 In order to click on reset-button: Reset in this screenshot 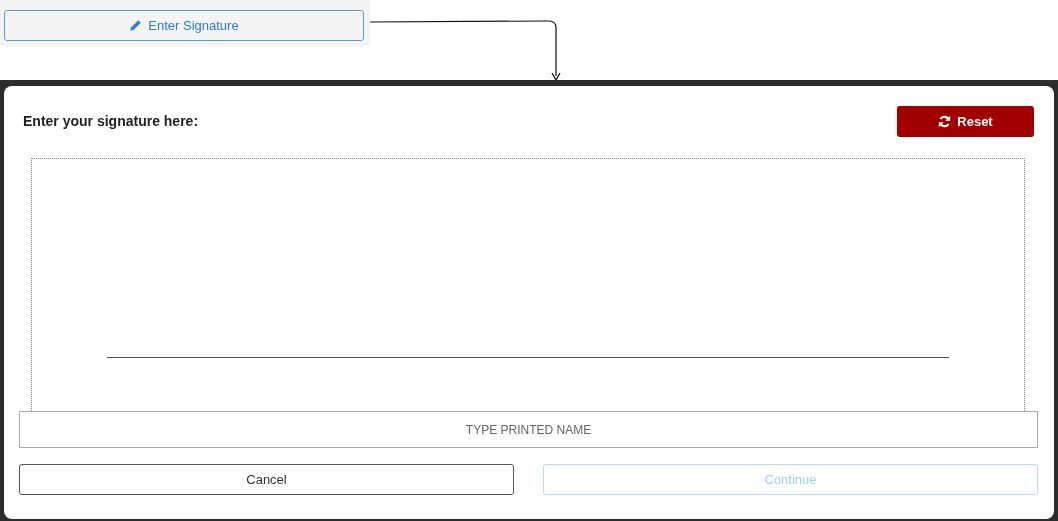, I will do `click(965, 121)`.